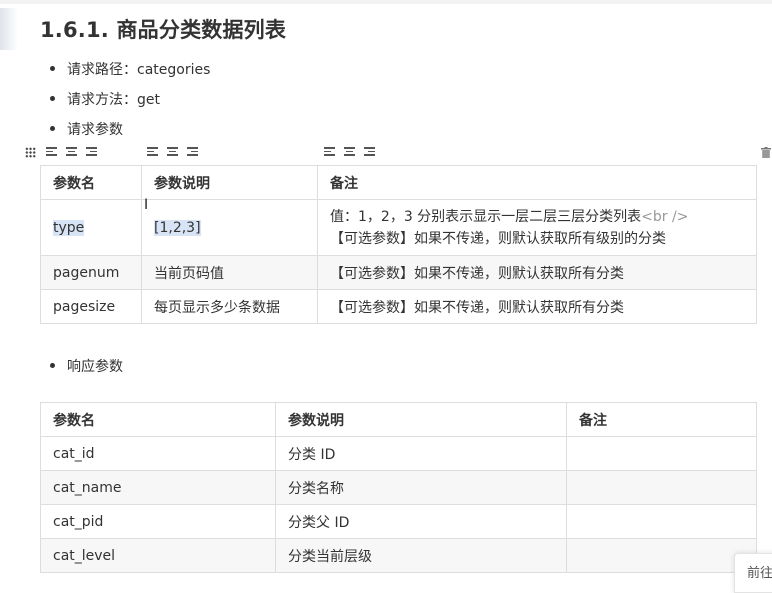 This screenshot has width=772, height=593. What do you see at coordinates (91, 227) in the screenshot?
I see `param-name-cell: type` at bounding box center [91, 227].